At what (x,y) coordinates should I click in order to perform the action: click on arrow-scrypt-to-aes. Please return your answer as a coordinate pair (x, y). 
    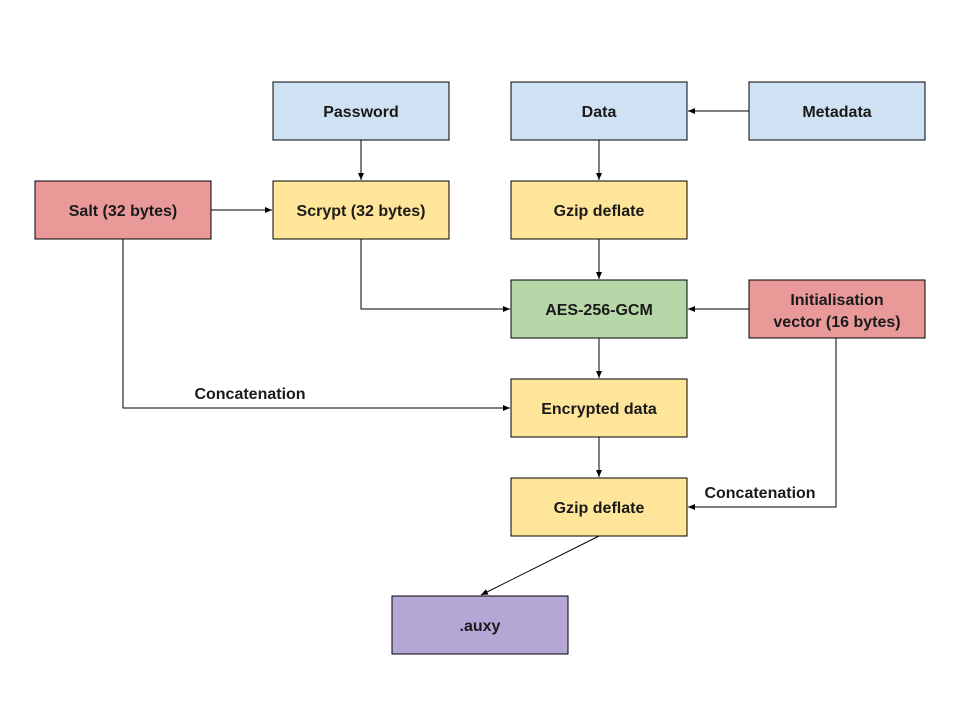
    Looking at the image, I should click on (435, 275).